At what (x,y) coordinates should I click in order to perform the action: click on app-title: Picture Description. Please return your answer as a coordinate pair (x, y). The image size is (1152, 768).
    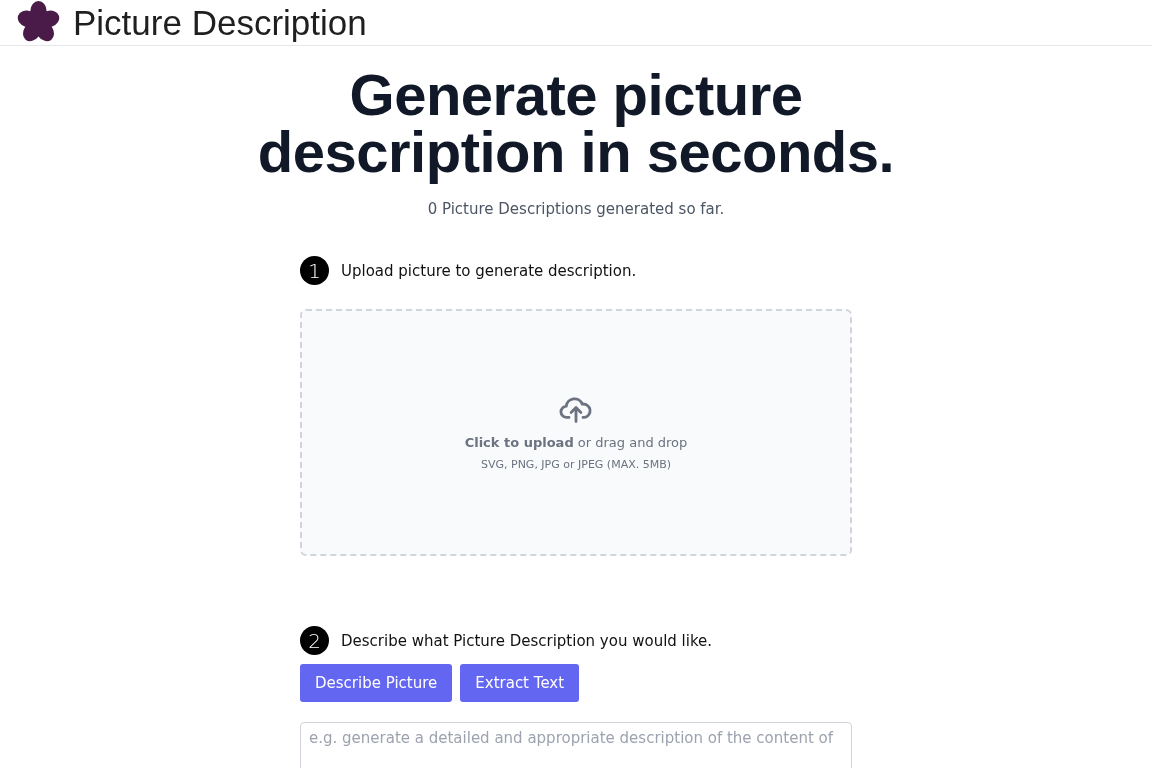
    Looking at the image, I should click on (220, 22).